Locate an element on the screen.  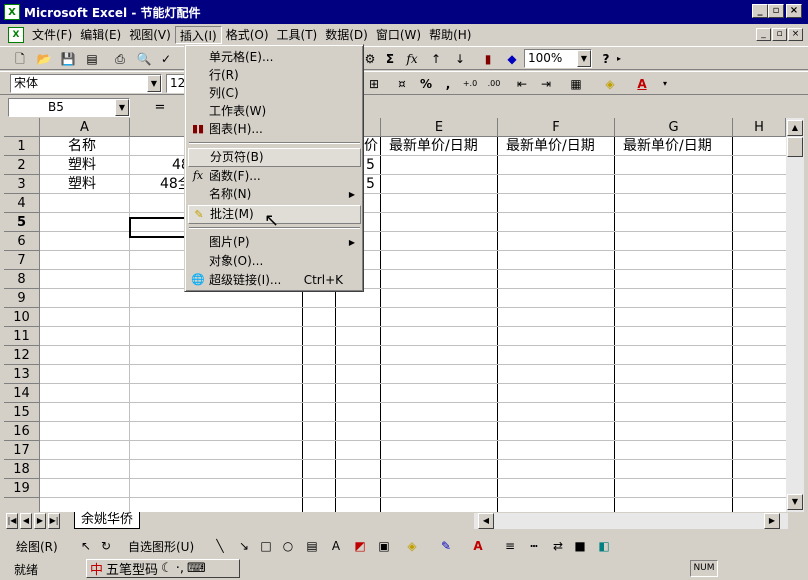
sheet-tab: 余姚华侨 is located at coordinates (107, 520).